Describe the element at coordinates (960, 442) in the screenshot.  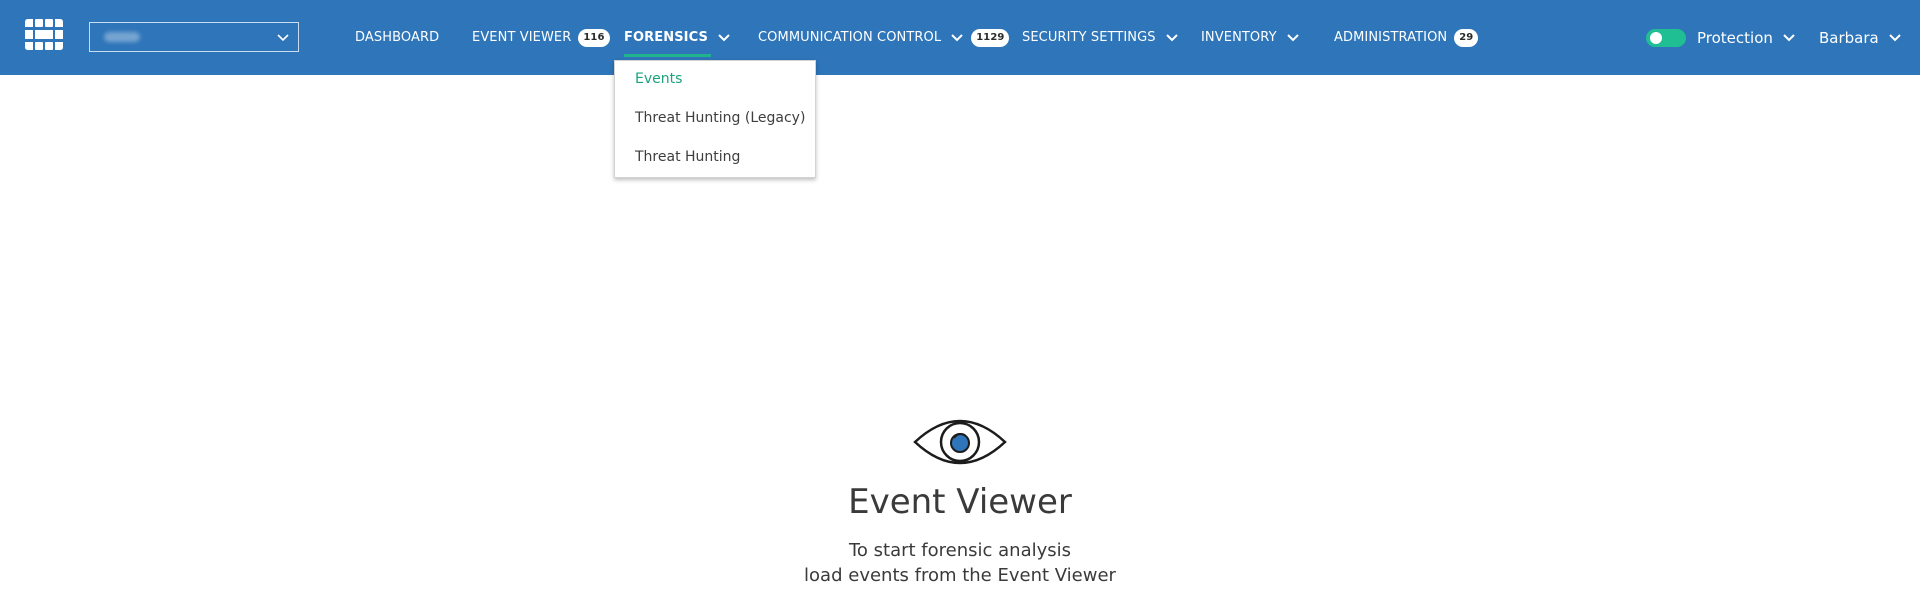
I see `eye-icon` at that location.